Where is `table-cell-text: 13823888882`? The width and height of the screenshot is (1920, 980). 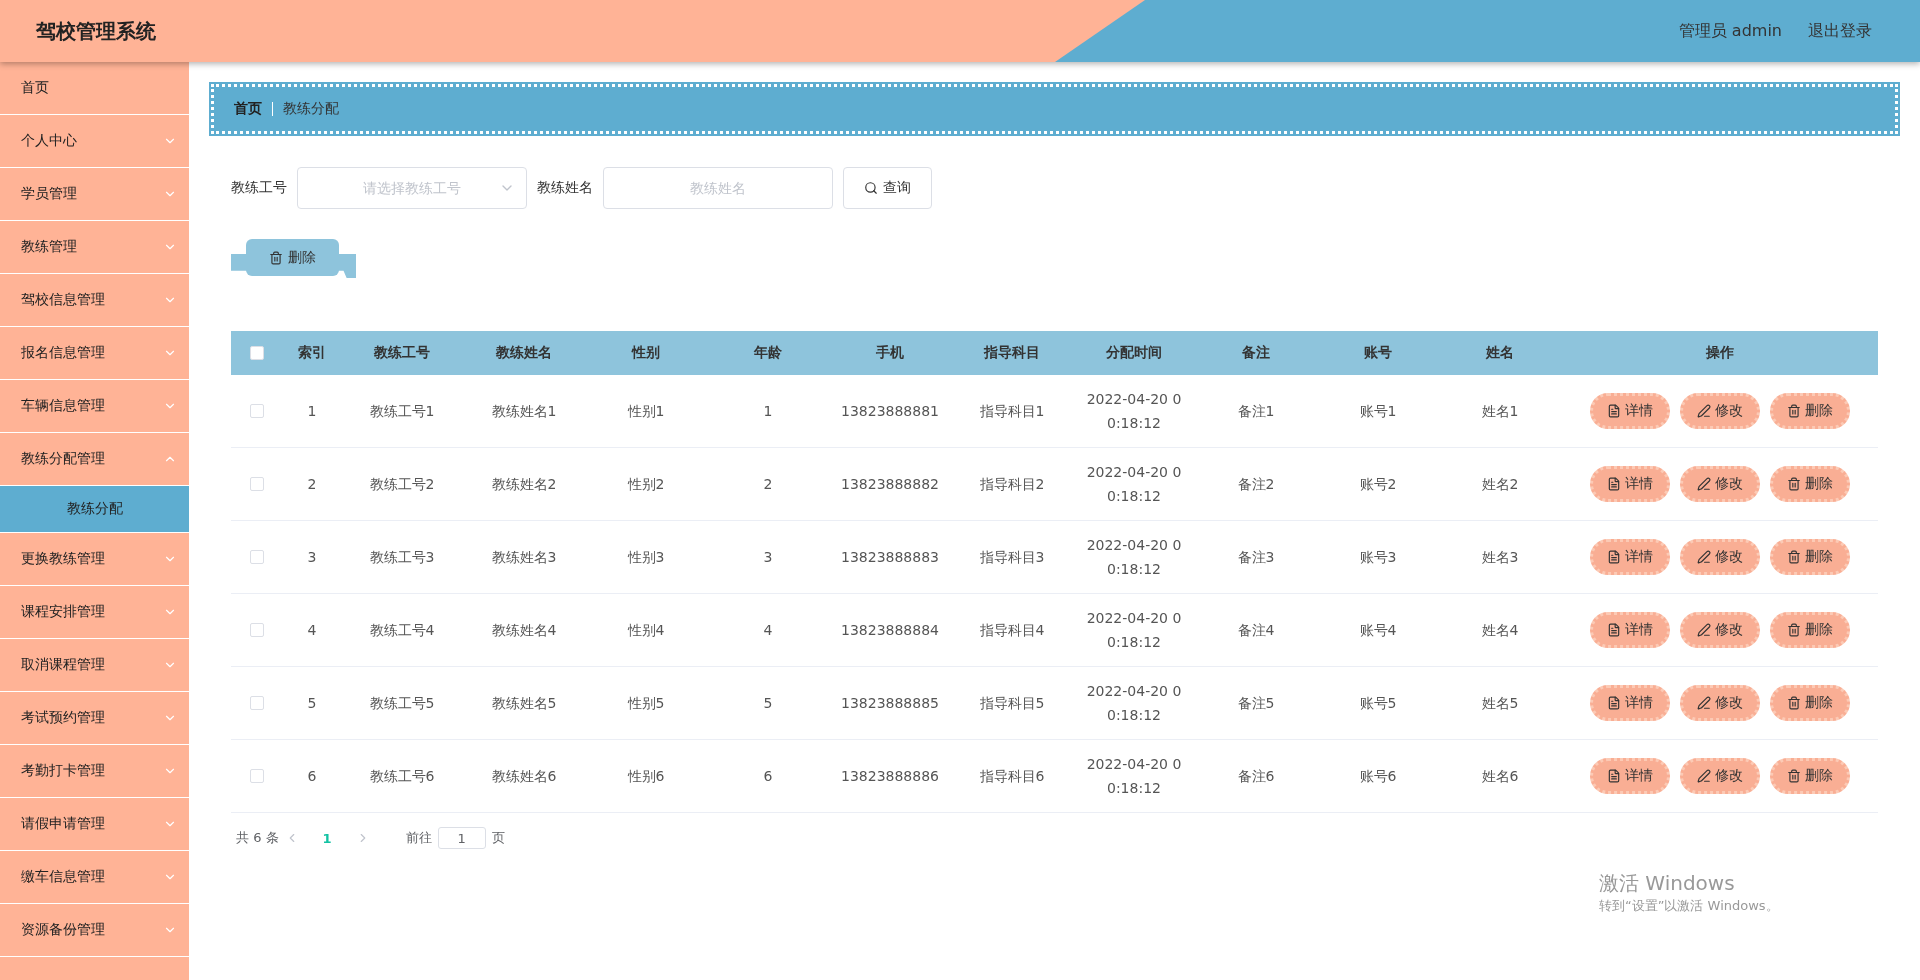
table-cell-text: 13823888882 is located at coordinates (890, 484).